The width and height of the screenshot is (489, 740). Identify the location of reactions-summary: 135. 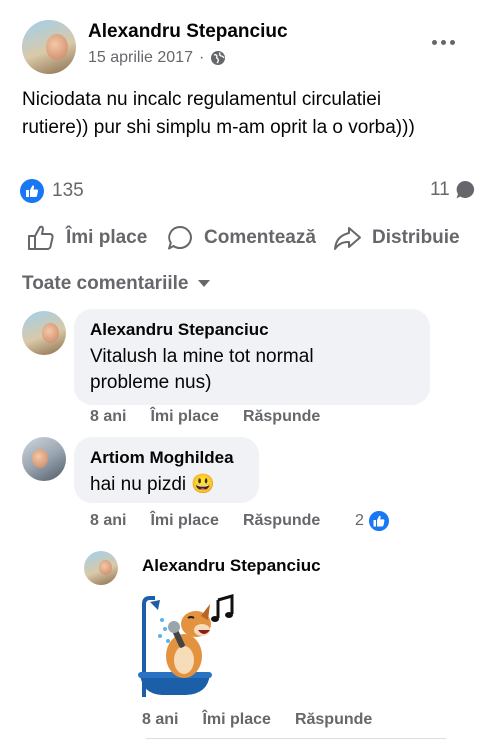
(52, 191).